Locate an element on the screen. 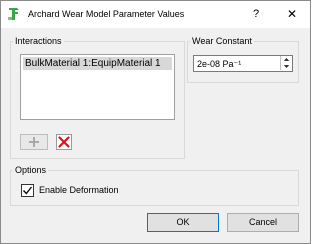 The width and height of the screenshot is (320, 244). enable-deformation-label: Enable Deformation is located at coordinates (79, 190).